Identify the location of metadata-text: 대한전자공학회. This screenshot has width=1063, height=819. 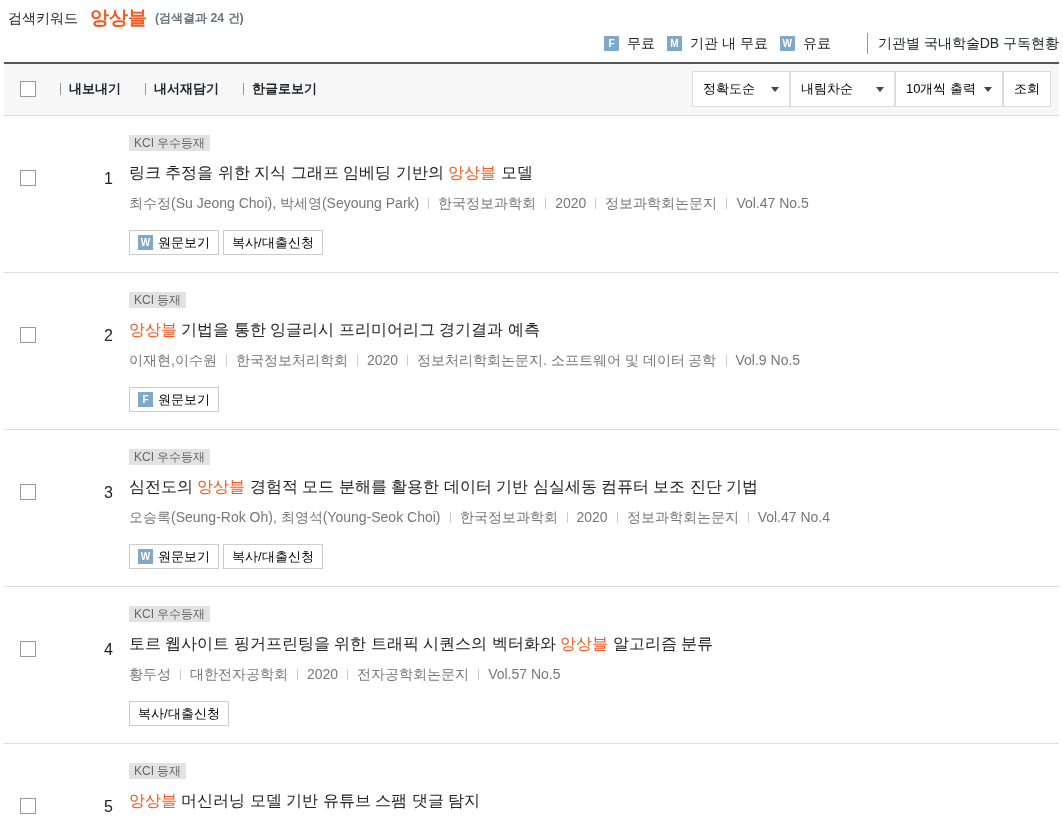
(234, 674).